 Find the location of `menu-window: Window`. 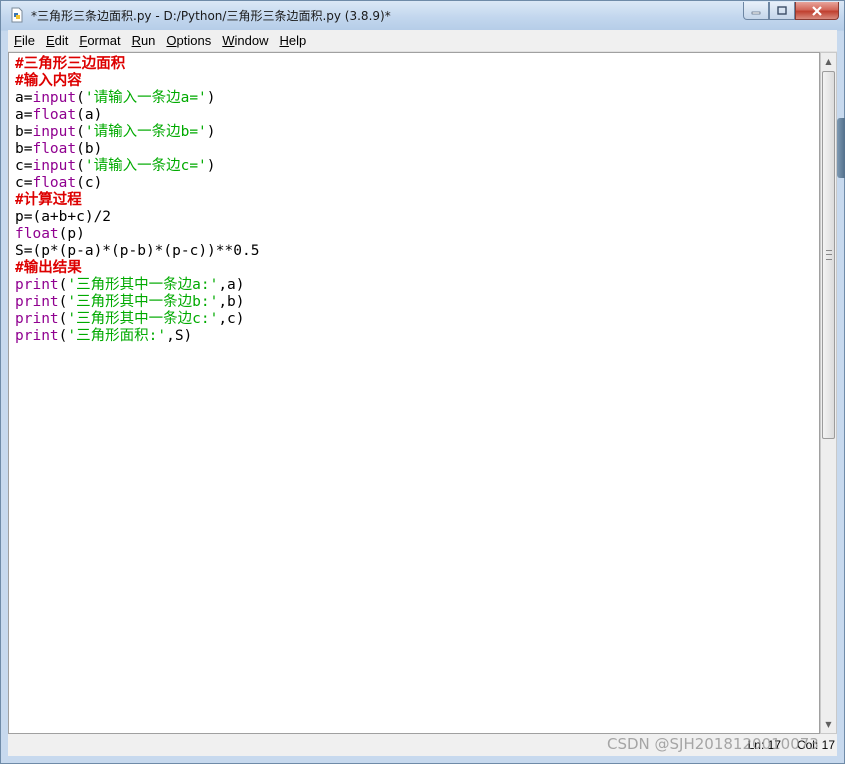

menu-window: Window is located at coordinates (244, 40).